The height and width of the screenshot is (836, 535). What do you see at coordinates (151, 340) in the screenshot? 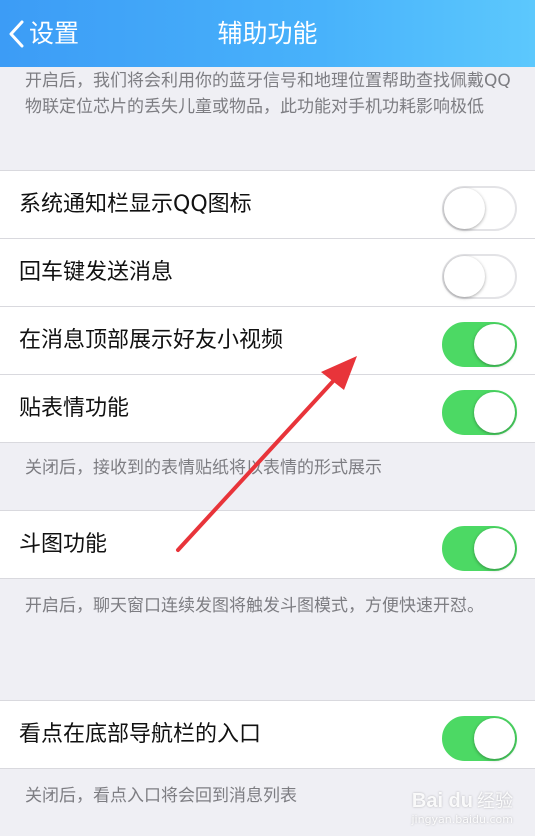
I see `setting-label: 在消息顶部展示好友小视频` at bounding box center [151, 340].